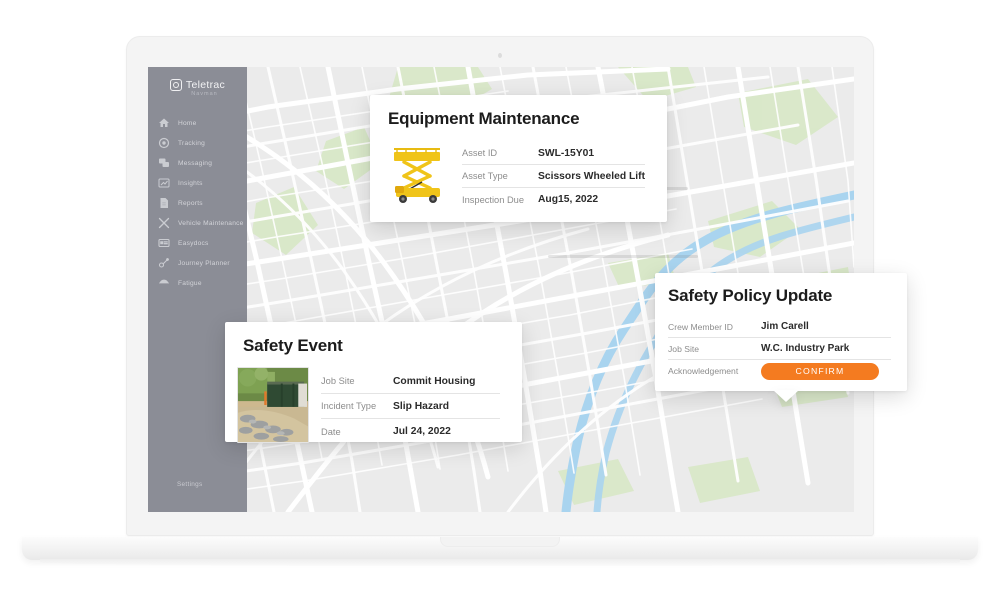 The image size is (1000, 600). I want to click on detail-row: Job Site W.C. Industry Park, so click(779, 349).